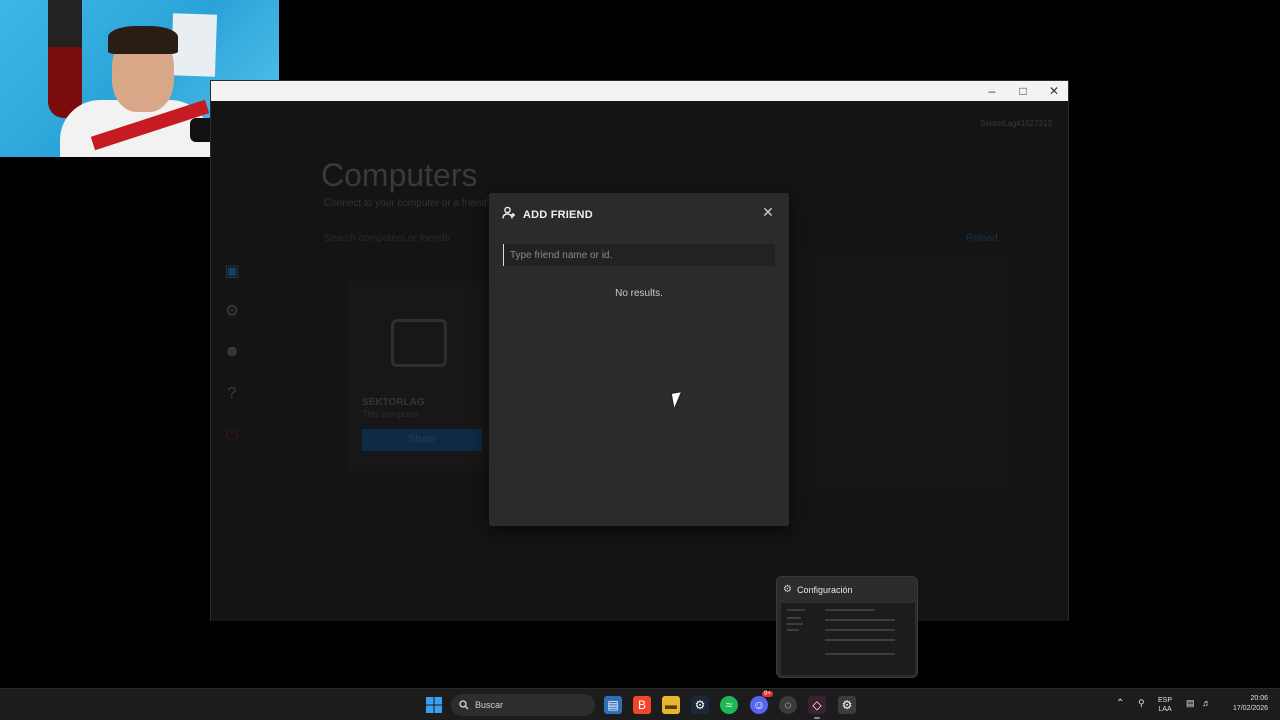  What do you see at coordinates (65, 59) in the screenshot?
I see `guitar` at bounding box center [65, 59].